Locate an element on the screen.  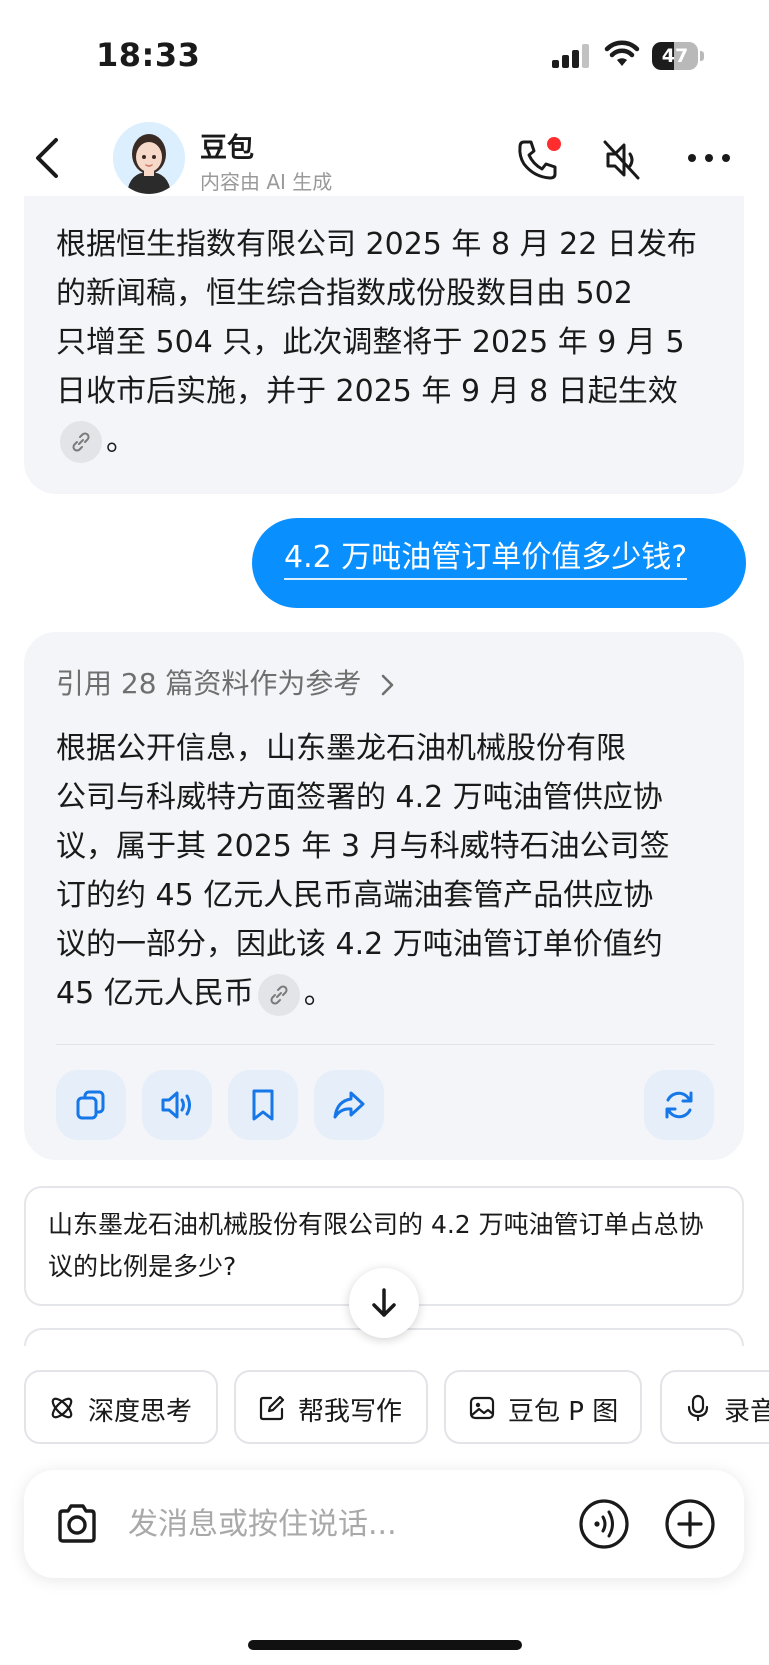
message-input is located at coordinates (328, 1524).